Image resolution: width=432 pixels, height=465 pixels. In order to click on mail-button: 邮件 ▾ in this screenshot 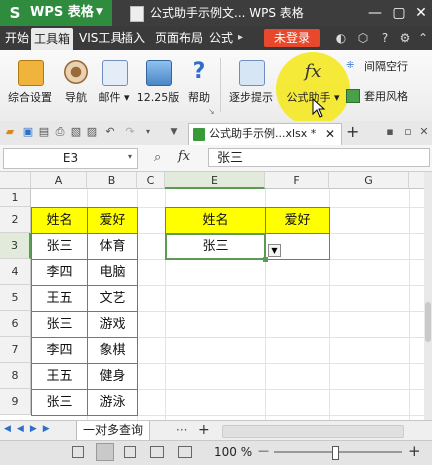, I will do `click(114, 85)`.